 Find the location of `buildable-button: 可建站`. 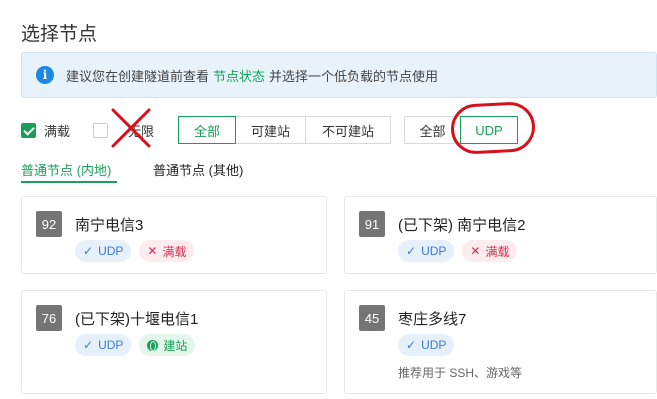

buildable-button: 可建站 is located at coordinates (270, 130).